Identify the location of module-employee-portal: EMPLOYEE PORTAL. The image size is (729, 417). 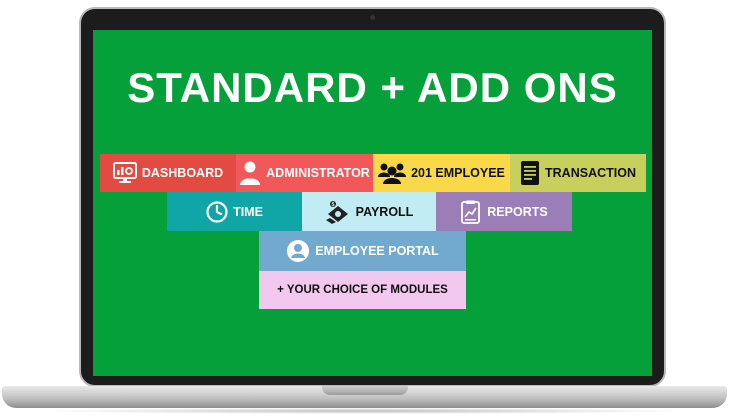
(362, 251).